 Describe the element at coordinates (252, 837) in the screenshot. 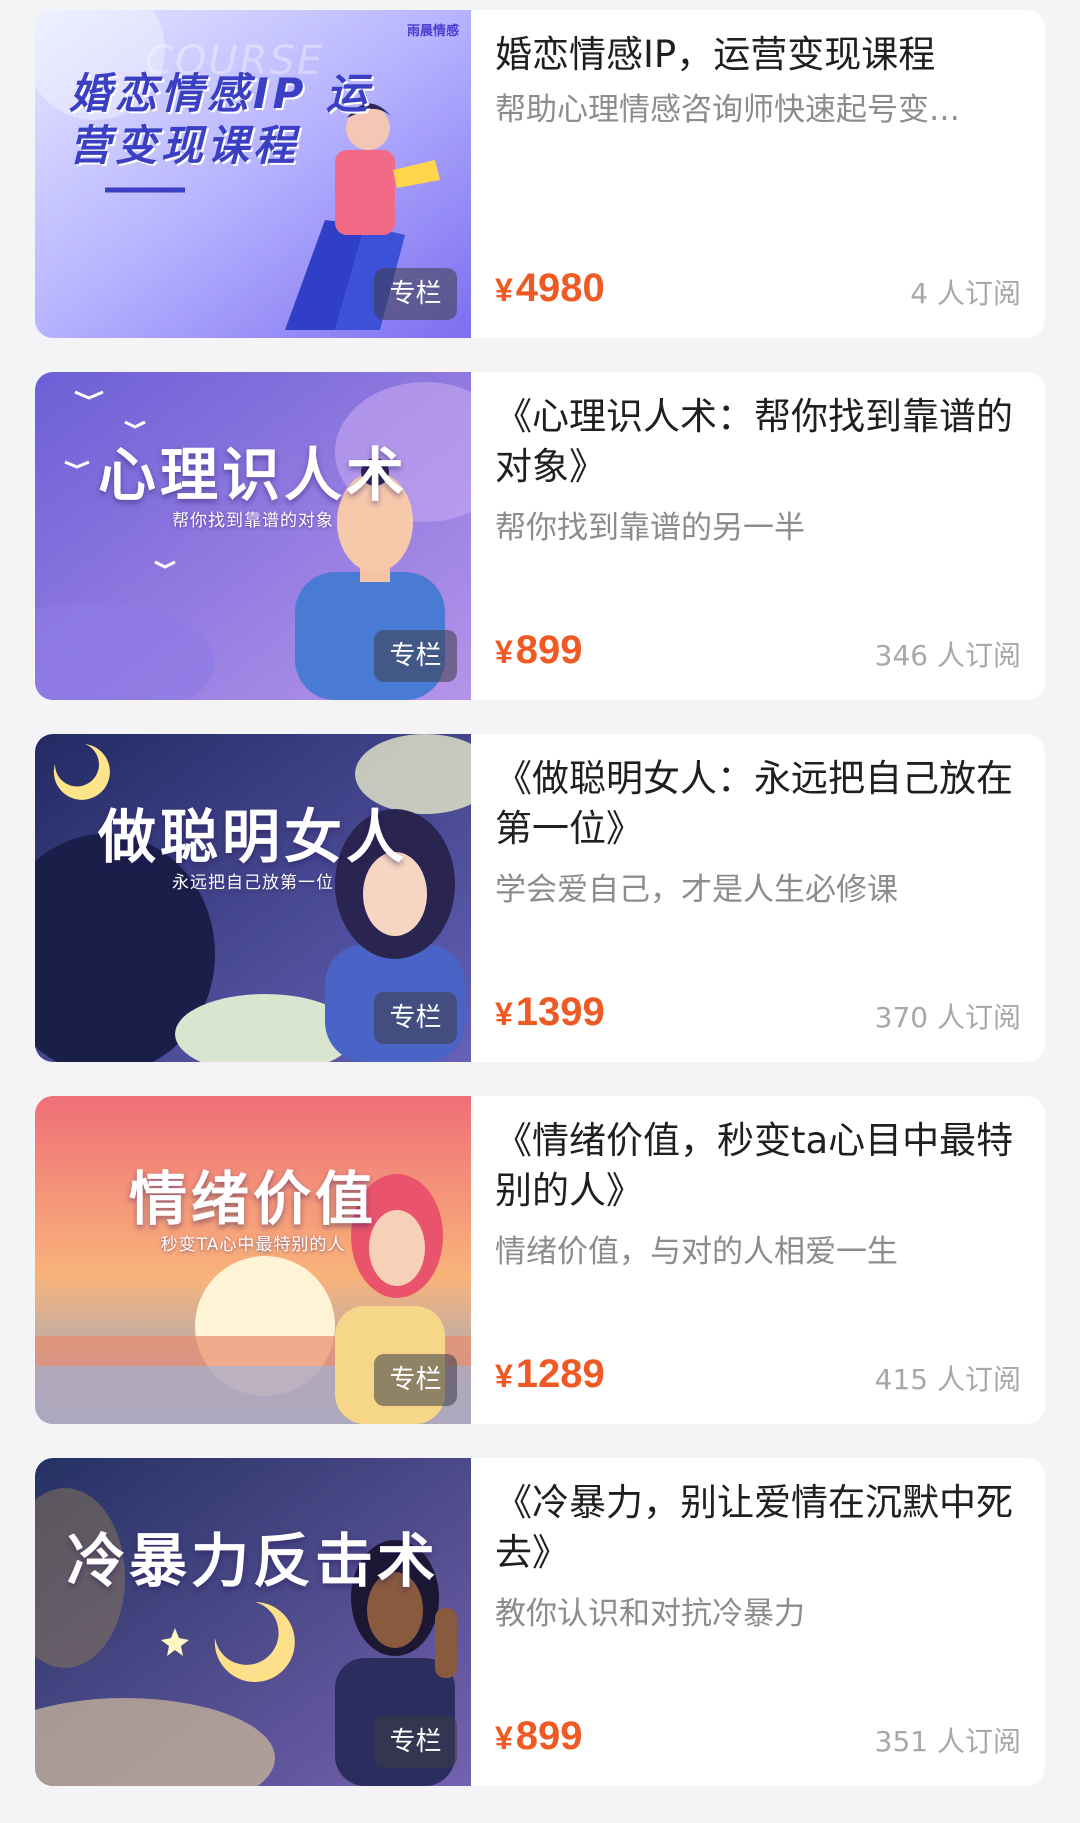

I see `cover-title: 做聪明女人` at that location.